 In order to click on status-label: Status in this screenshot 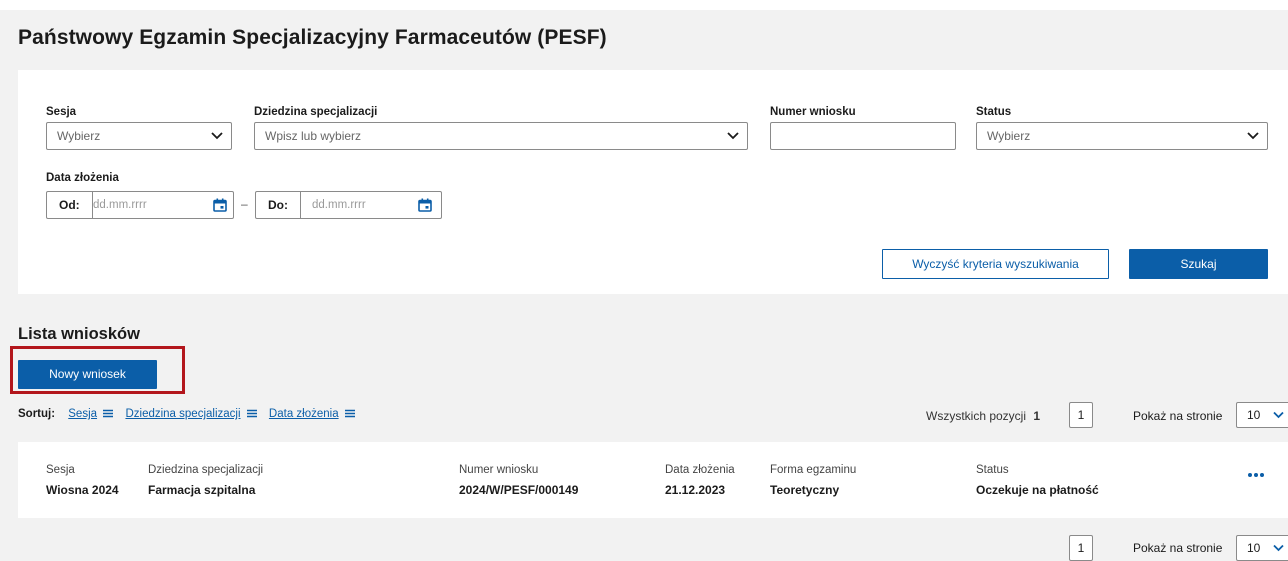, I will do `click(994, 112)`.